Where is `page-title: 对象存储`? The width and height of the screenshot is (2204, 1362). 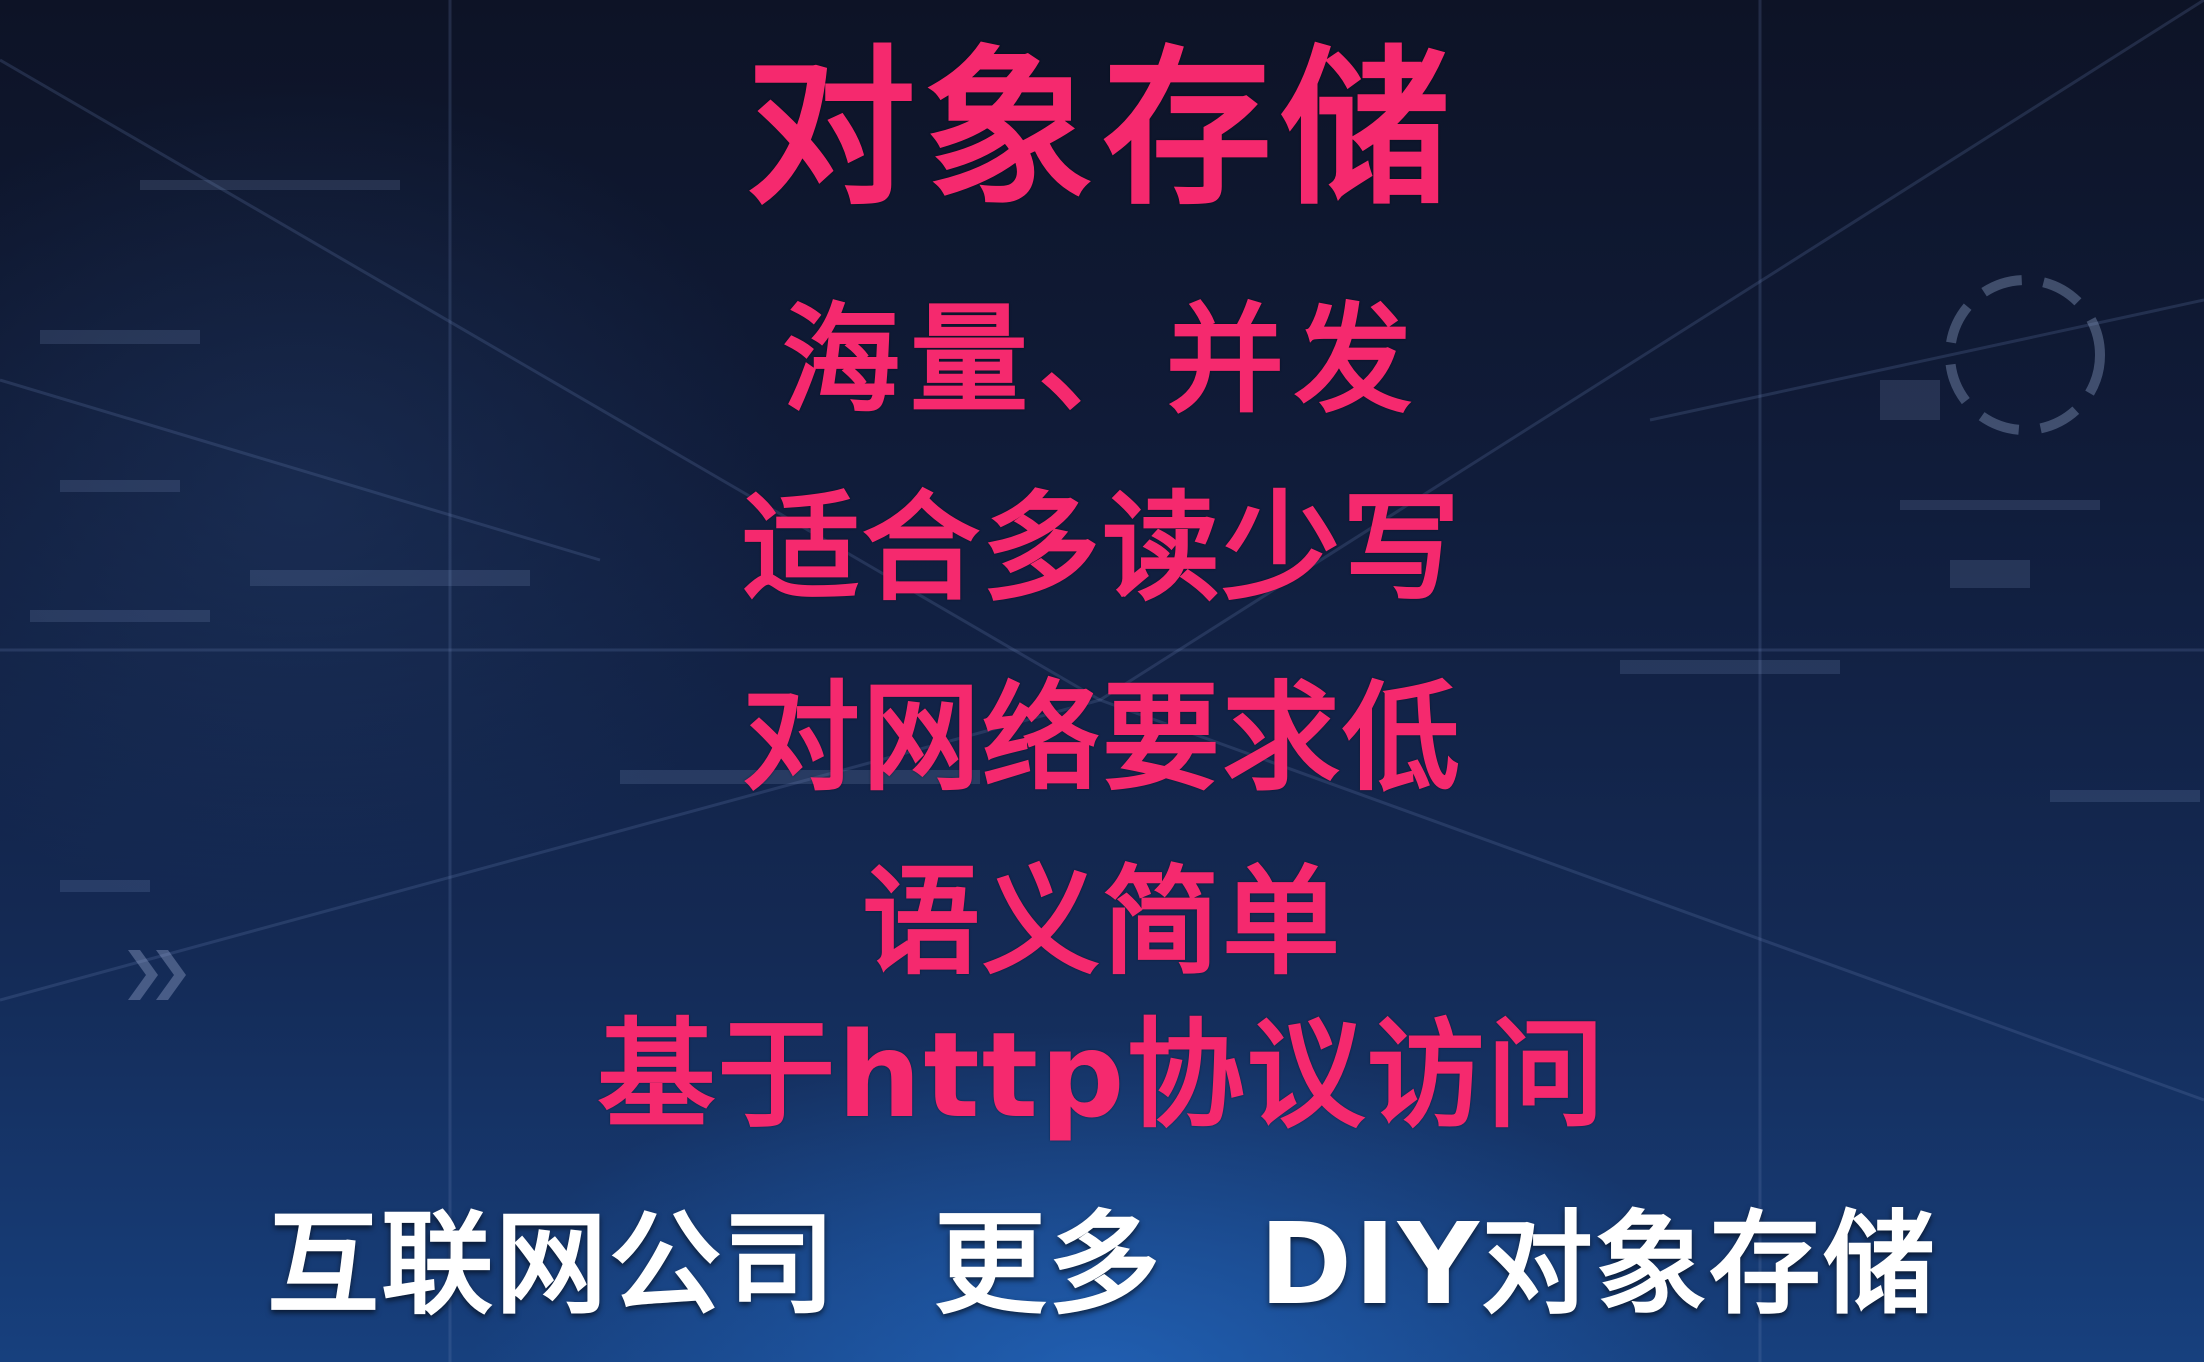 page-title: 对象存储 is located at coordinates (1101, 130).